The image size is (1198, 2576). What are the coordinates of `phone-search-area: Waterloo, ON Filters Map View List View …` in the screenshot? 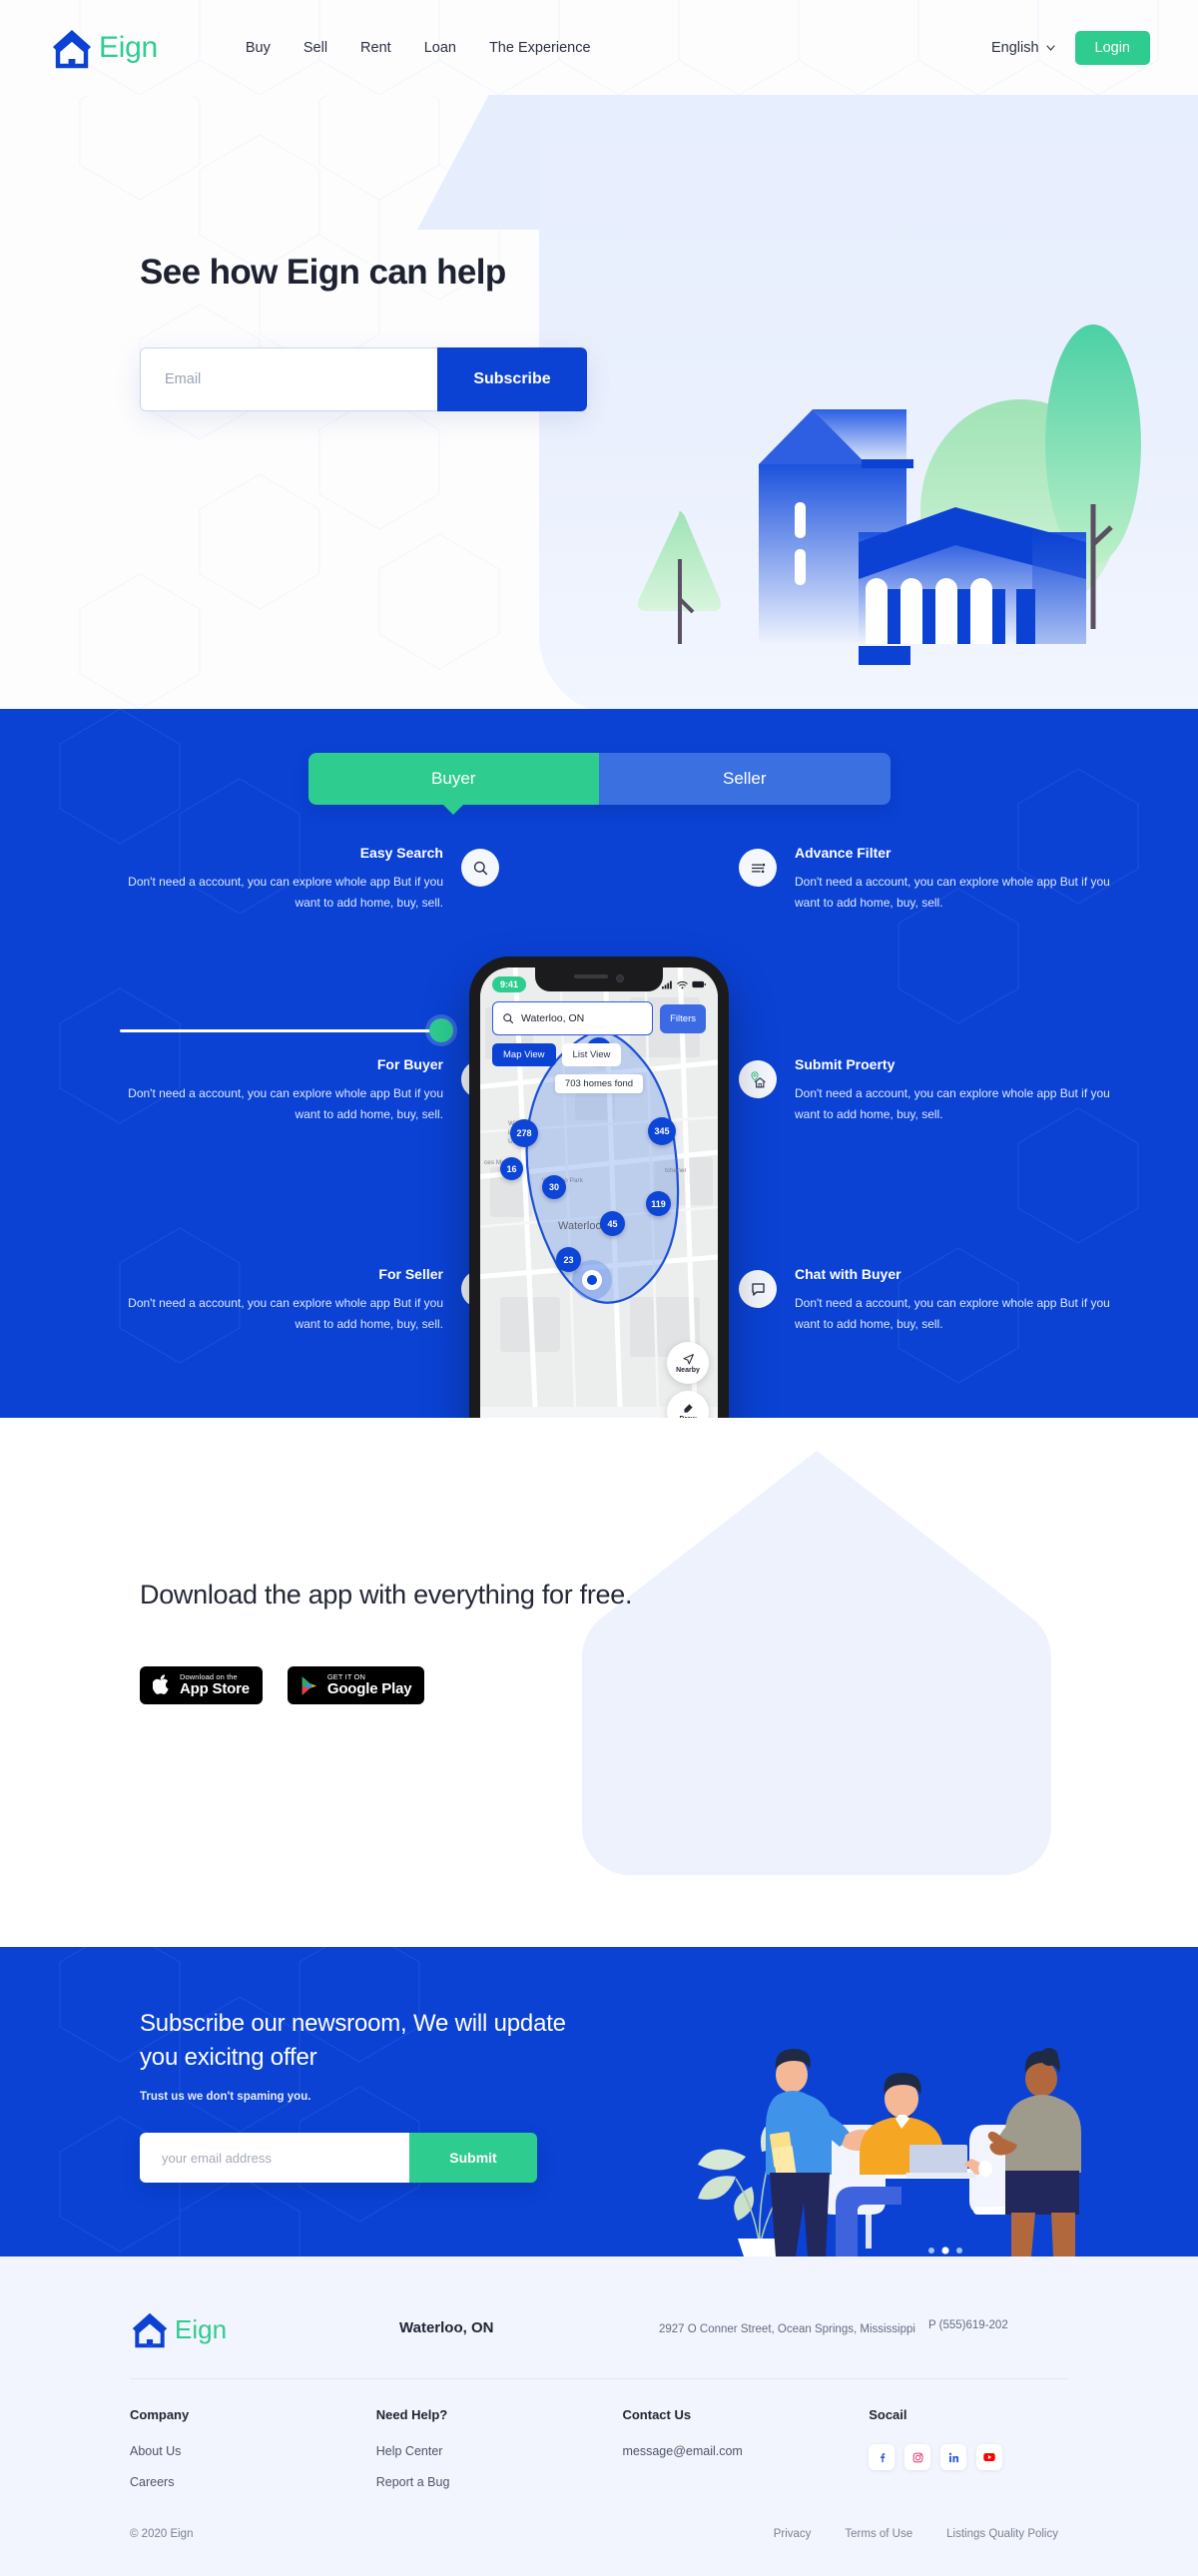 It's located at (599, 1047).